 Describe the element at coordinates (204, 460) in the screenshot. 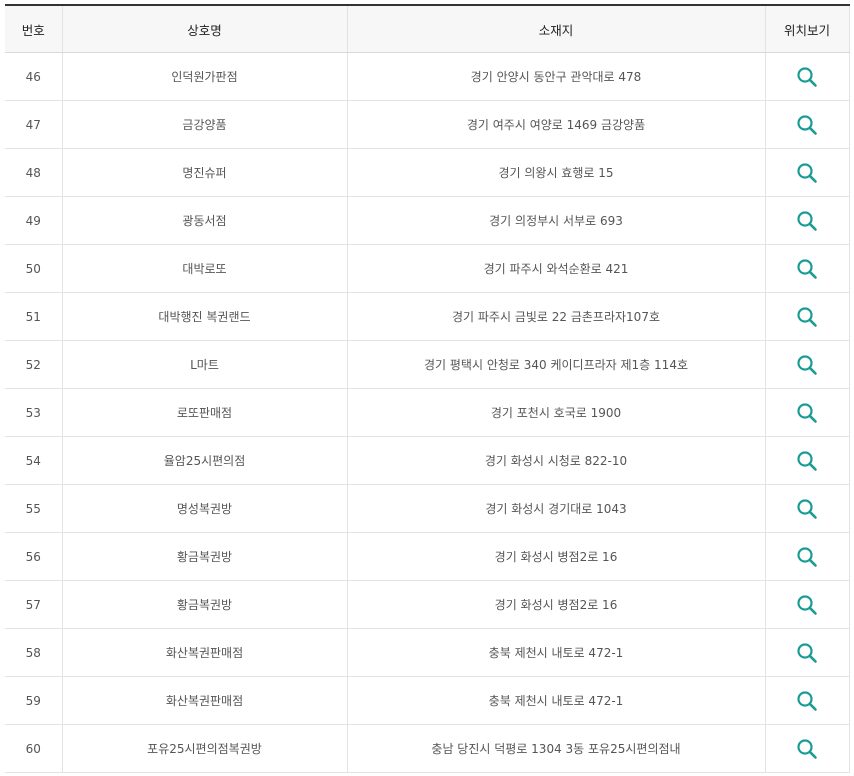

I see `row-store-name: 율암25시편의점` at that location.